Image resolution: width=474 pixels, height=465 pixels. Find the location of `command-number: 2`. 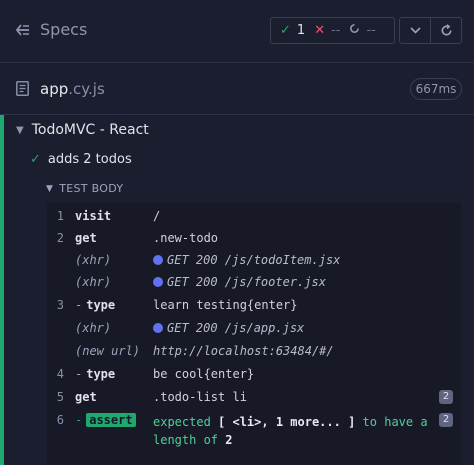

command-number: 2 is located at coordinates (60, 238).